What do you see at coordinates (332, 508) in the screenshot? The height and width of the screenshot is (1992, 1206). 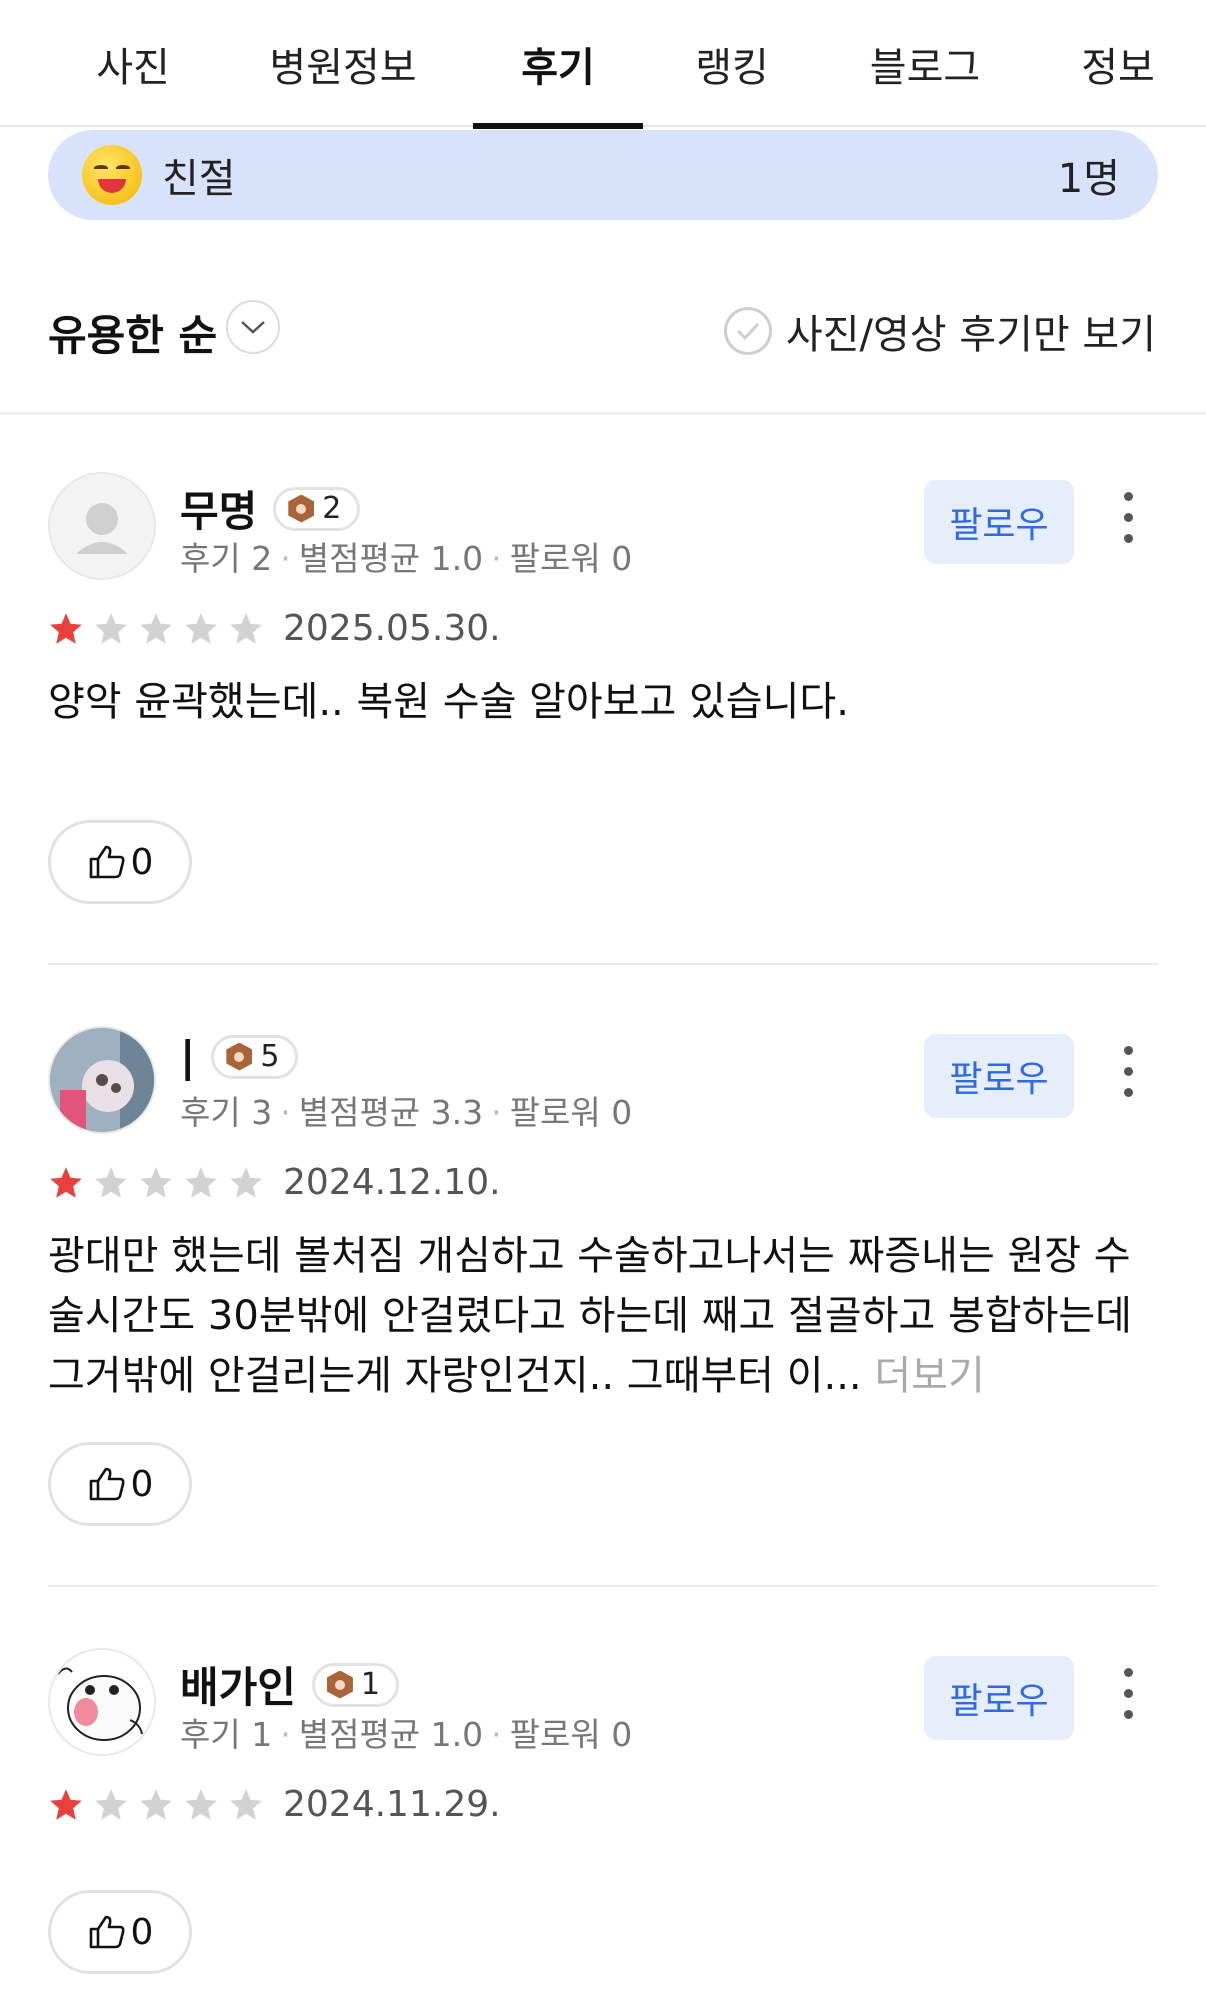 I see `level-number: 2` at bounding box center [332, 508].